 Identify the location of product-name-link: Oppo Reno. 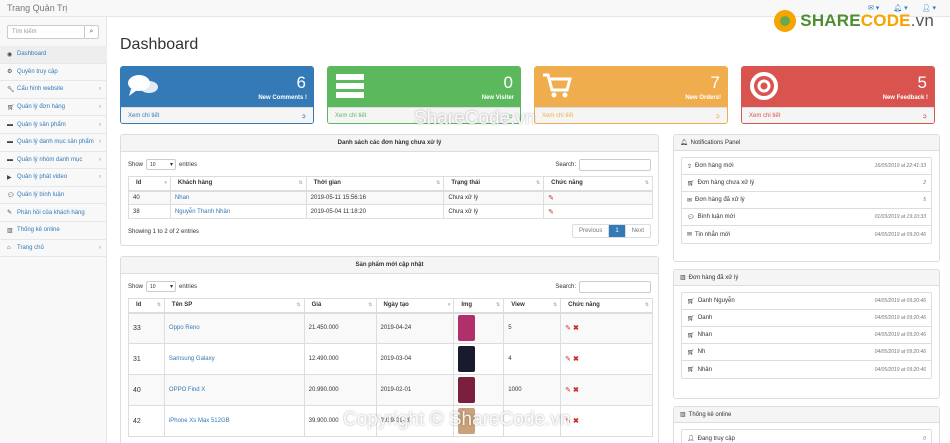
(184, 328).